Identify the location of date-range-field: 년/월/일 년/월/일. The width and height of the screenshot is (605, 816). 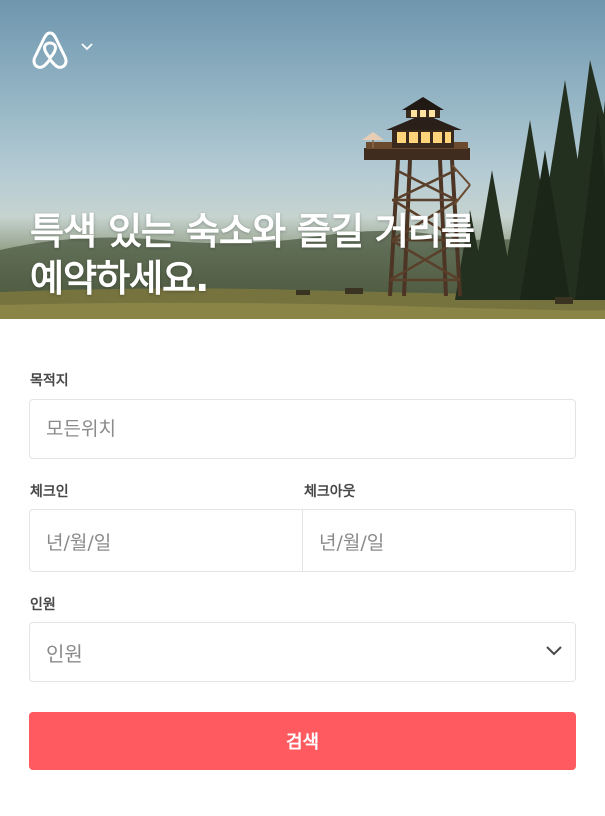
(302, 540).